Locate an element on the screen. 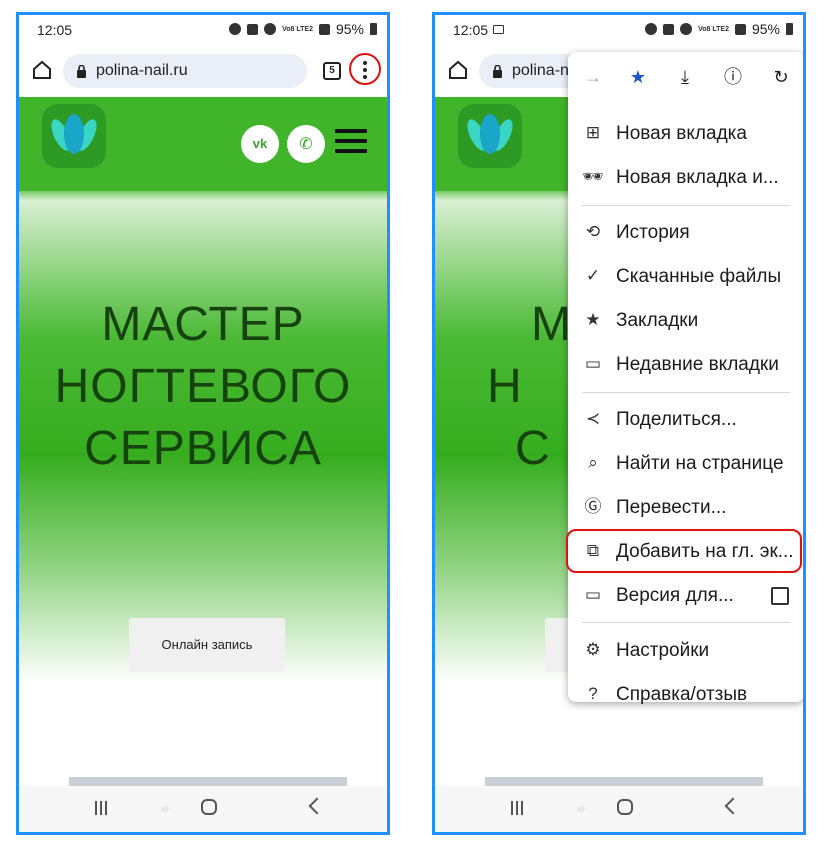 Image resolution: width=828 pixels, height=849 pixels. hero-title-line: СЕРВИСА is located at coordinates (203, 448).